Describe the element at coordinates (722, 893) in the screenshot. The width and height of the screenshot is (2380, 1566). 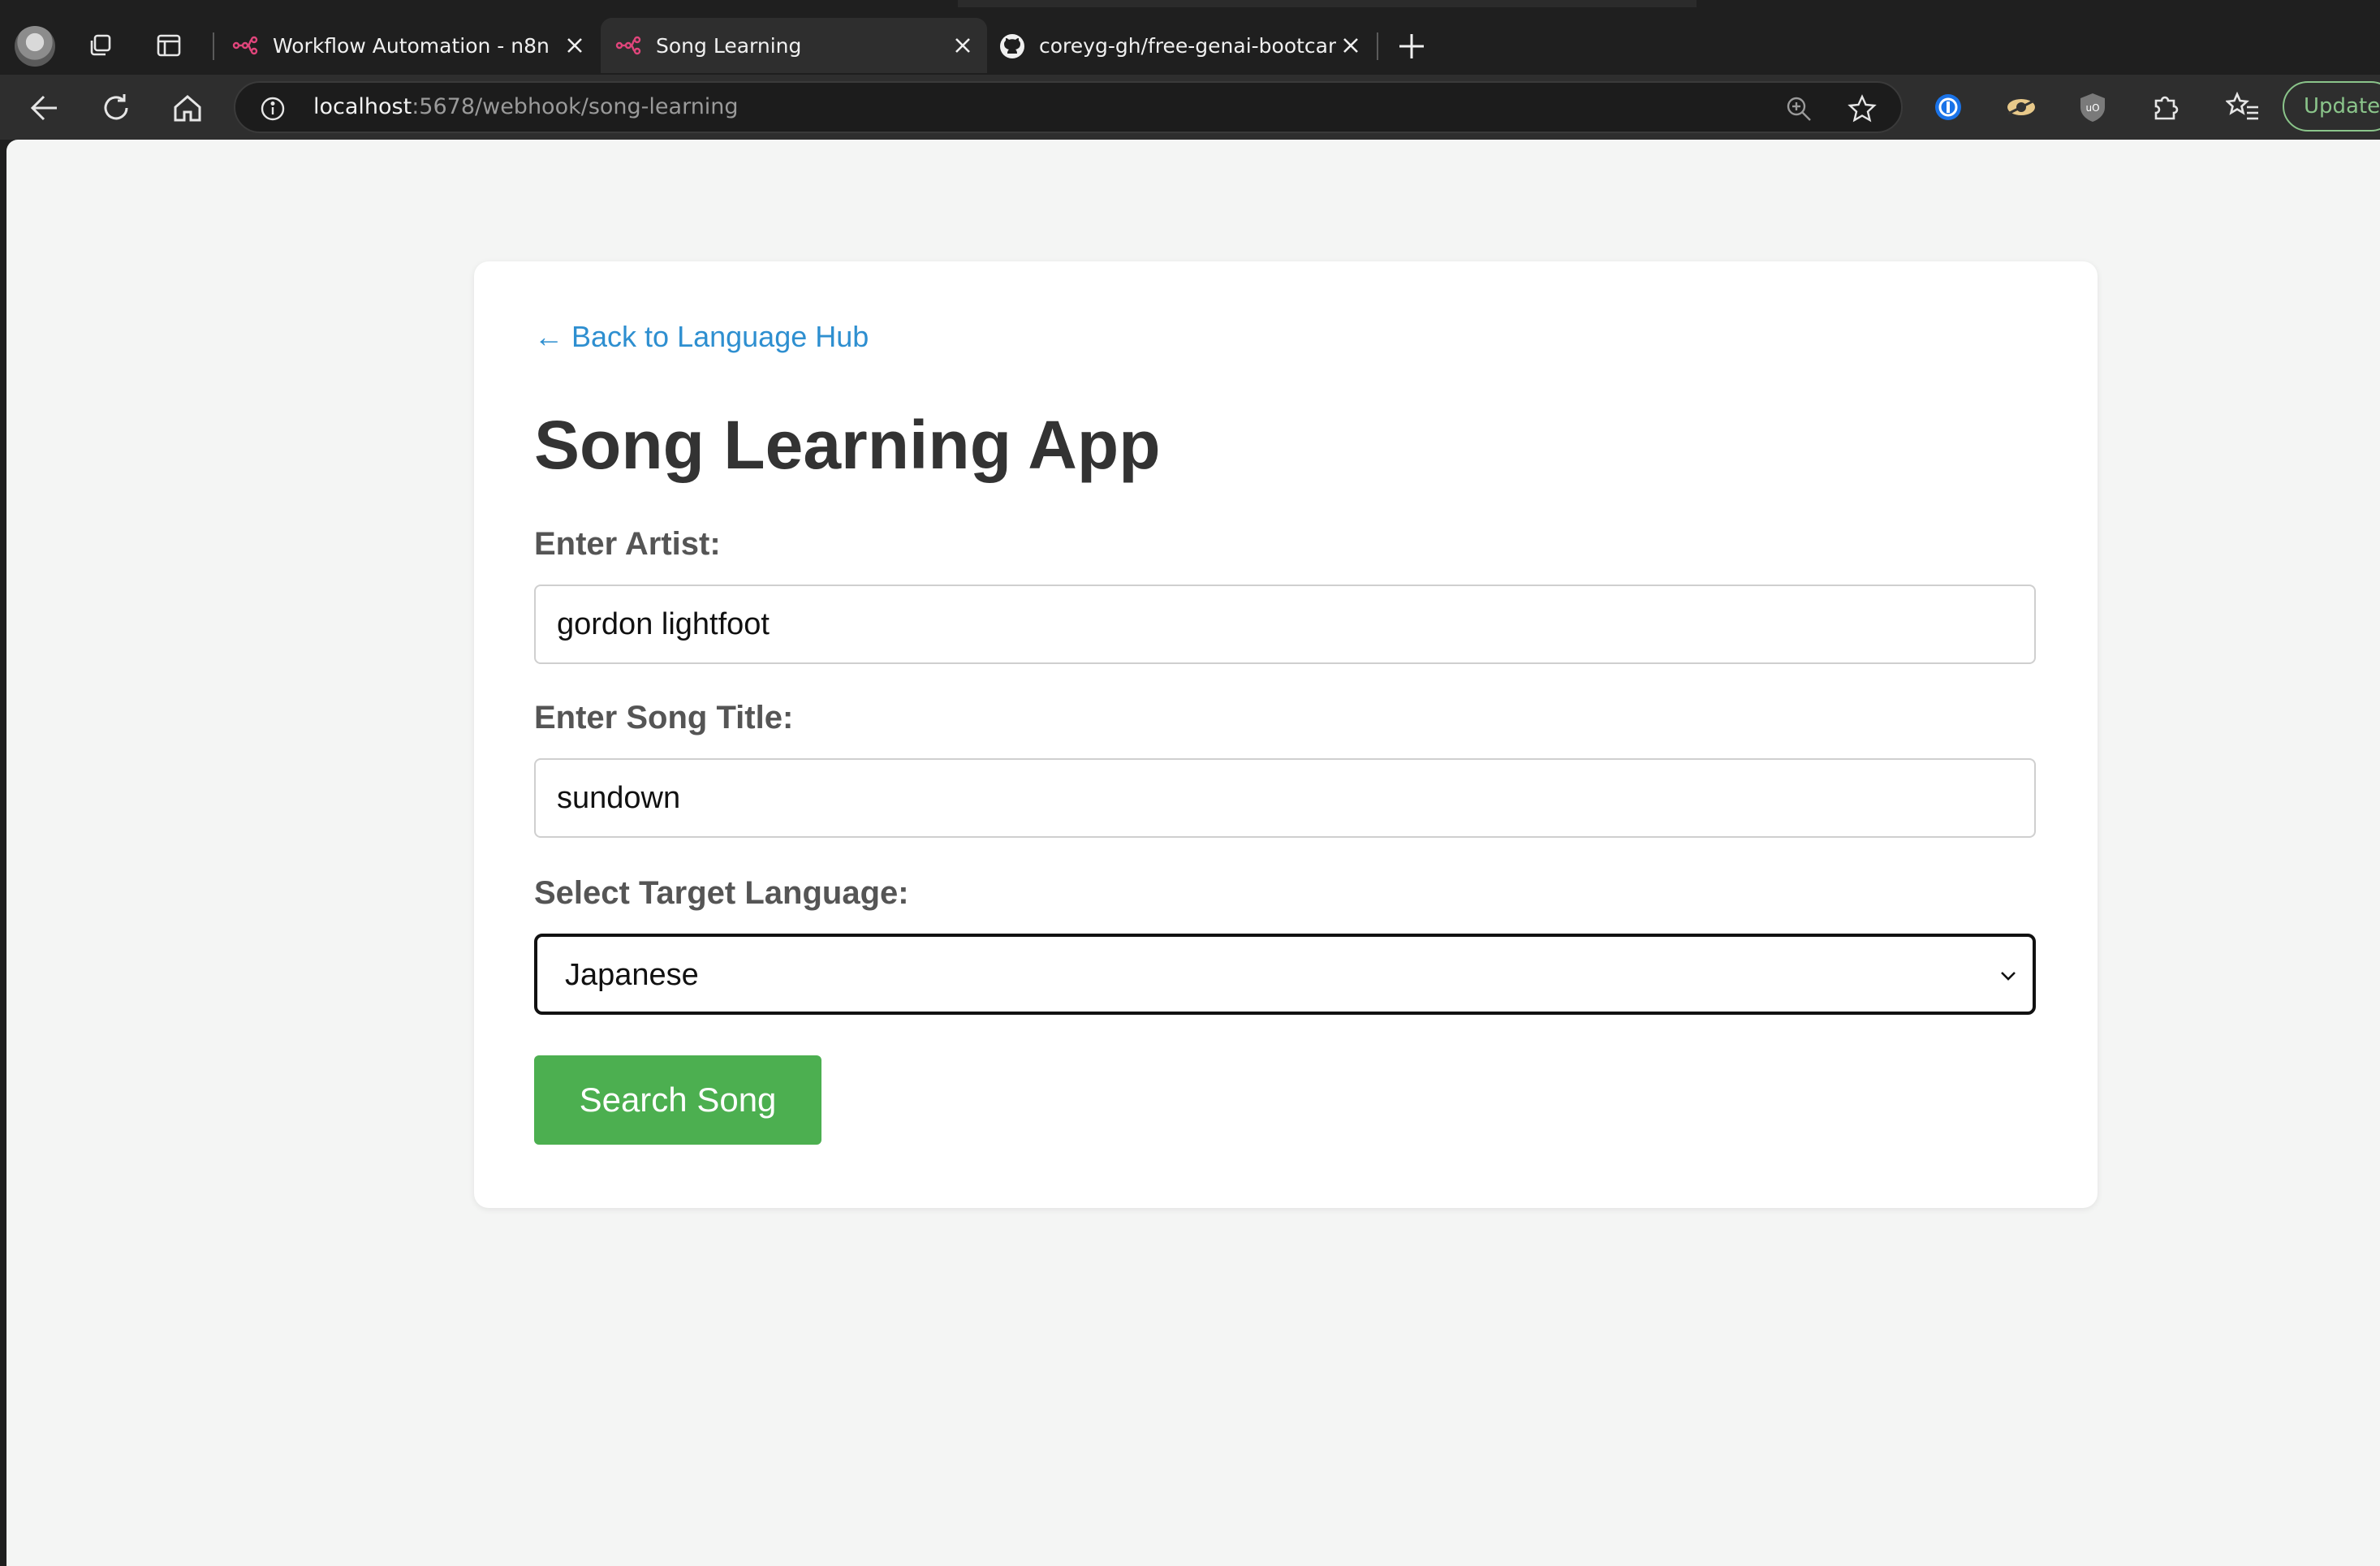
I see `target-language-label: Select Target Language:` at that location.